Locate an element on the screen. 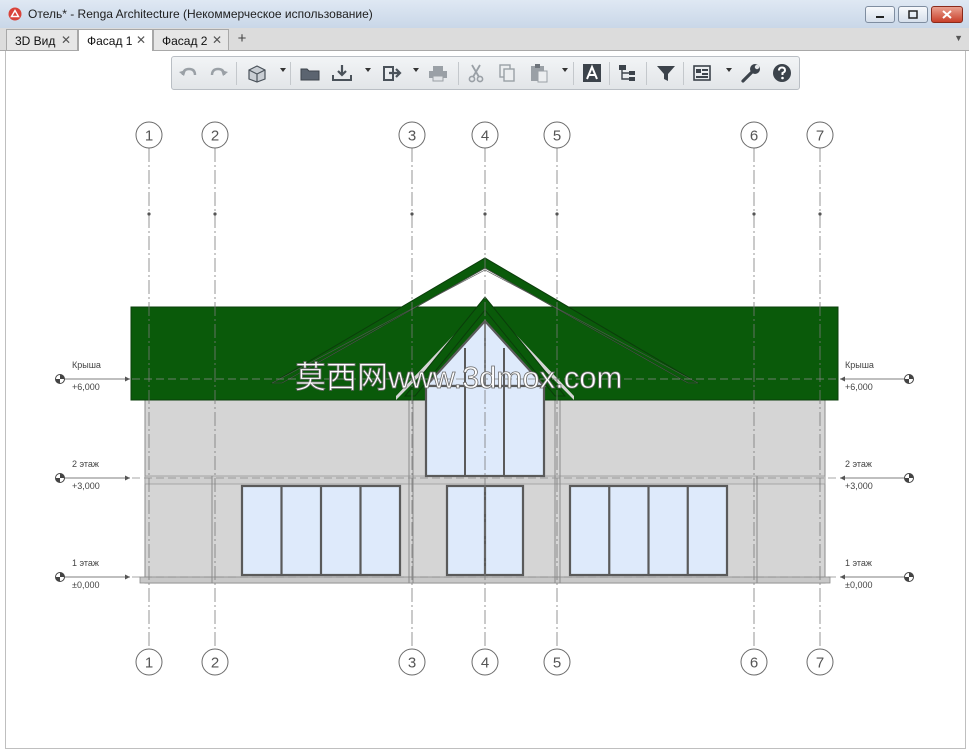 The height and width of the screenshot is (752, 969). copy-icon is located at coordinates (507, 73).